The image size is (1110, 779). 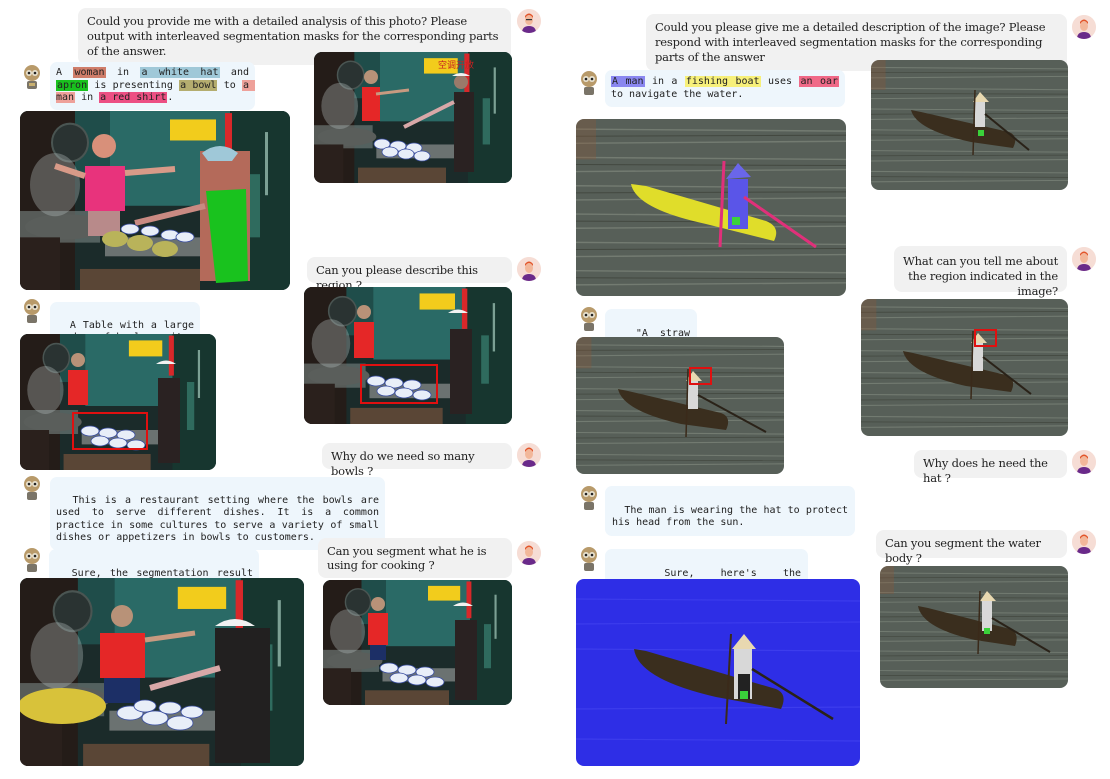 I want to click on mask-red-shirt, so click(x=105, y=188).